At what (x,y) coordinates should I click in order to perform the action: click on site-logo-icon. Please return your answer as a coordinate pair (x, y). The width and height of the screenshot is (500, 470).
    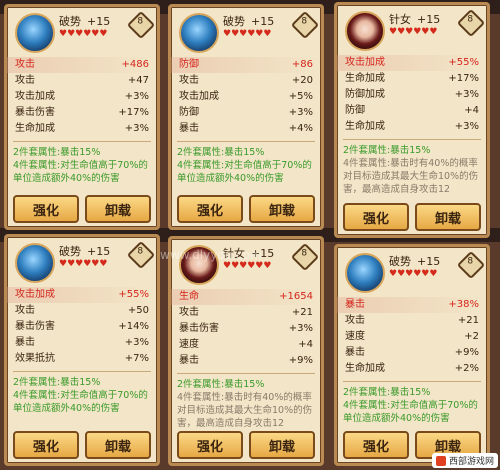
    Looking at the image, I should click on (440, 460).